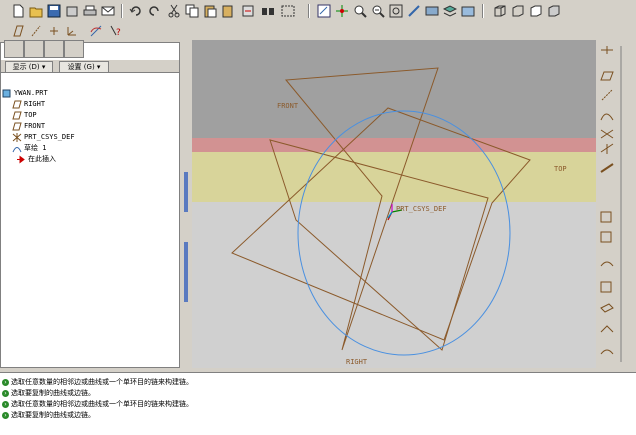 This screenshot has height=435, width=636. I want to click on zoom-out-icon, so click(378, 11).